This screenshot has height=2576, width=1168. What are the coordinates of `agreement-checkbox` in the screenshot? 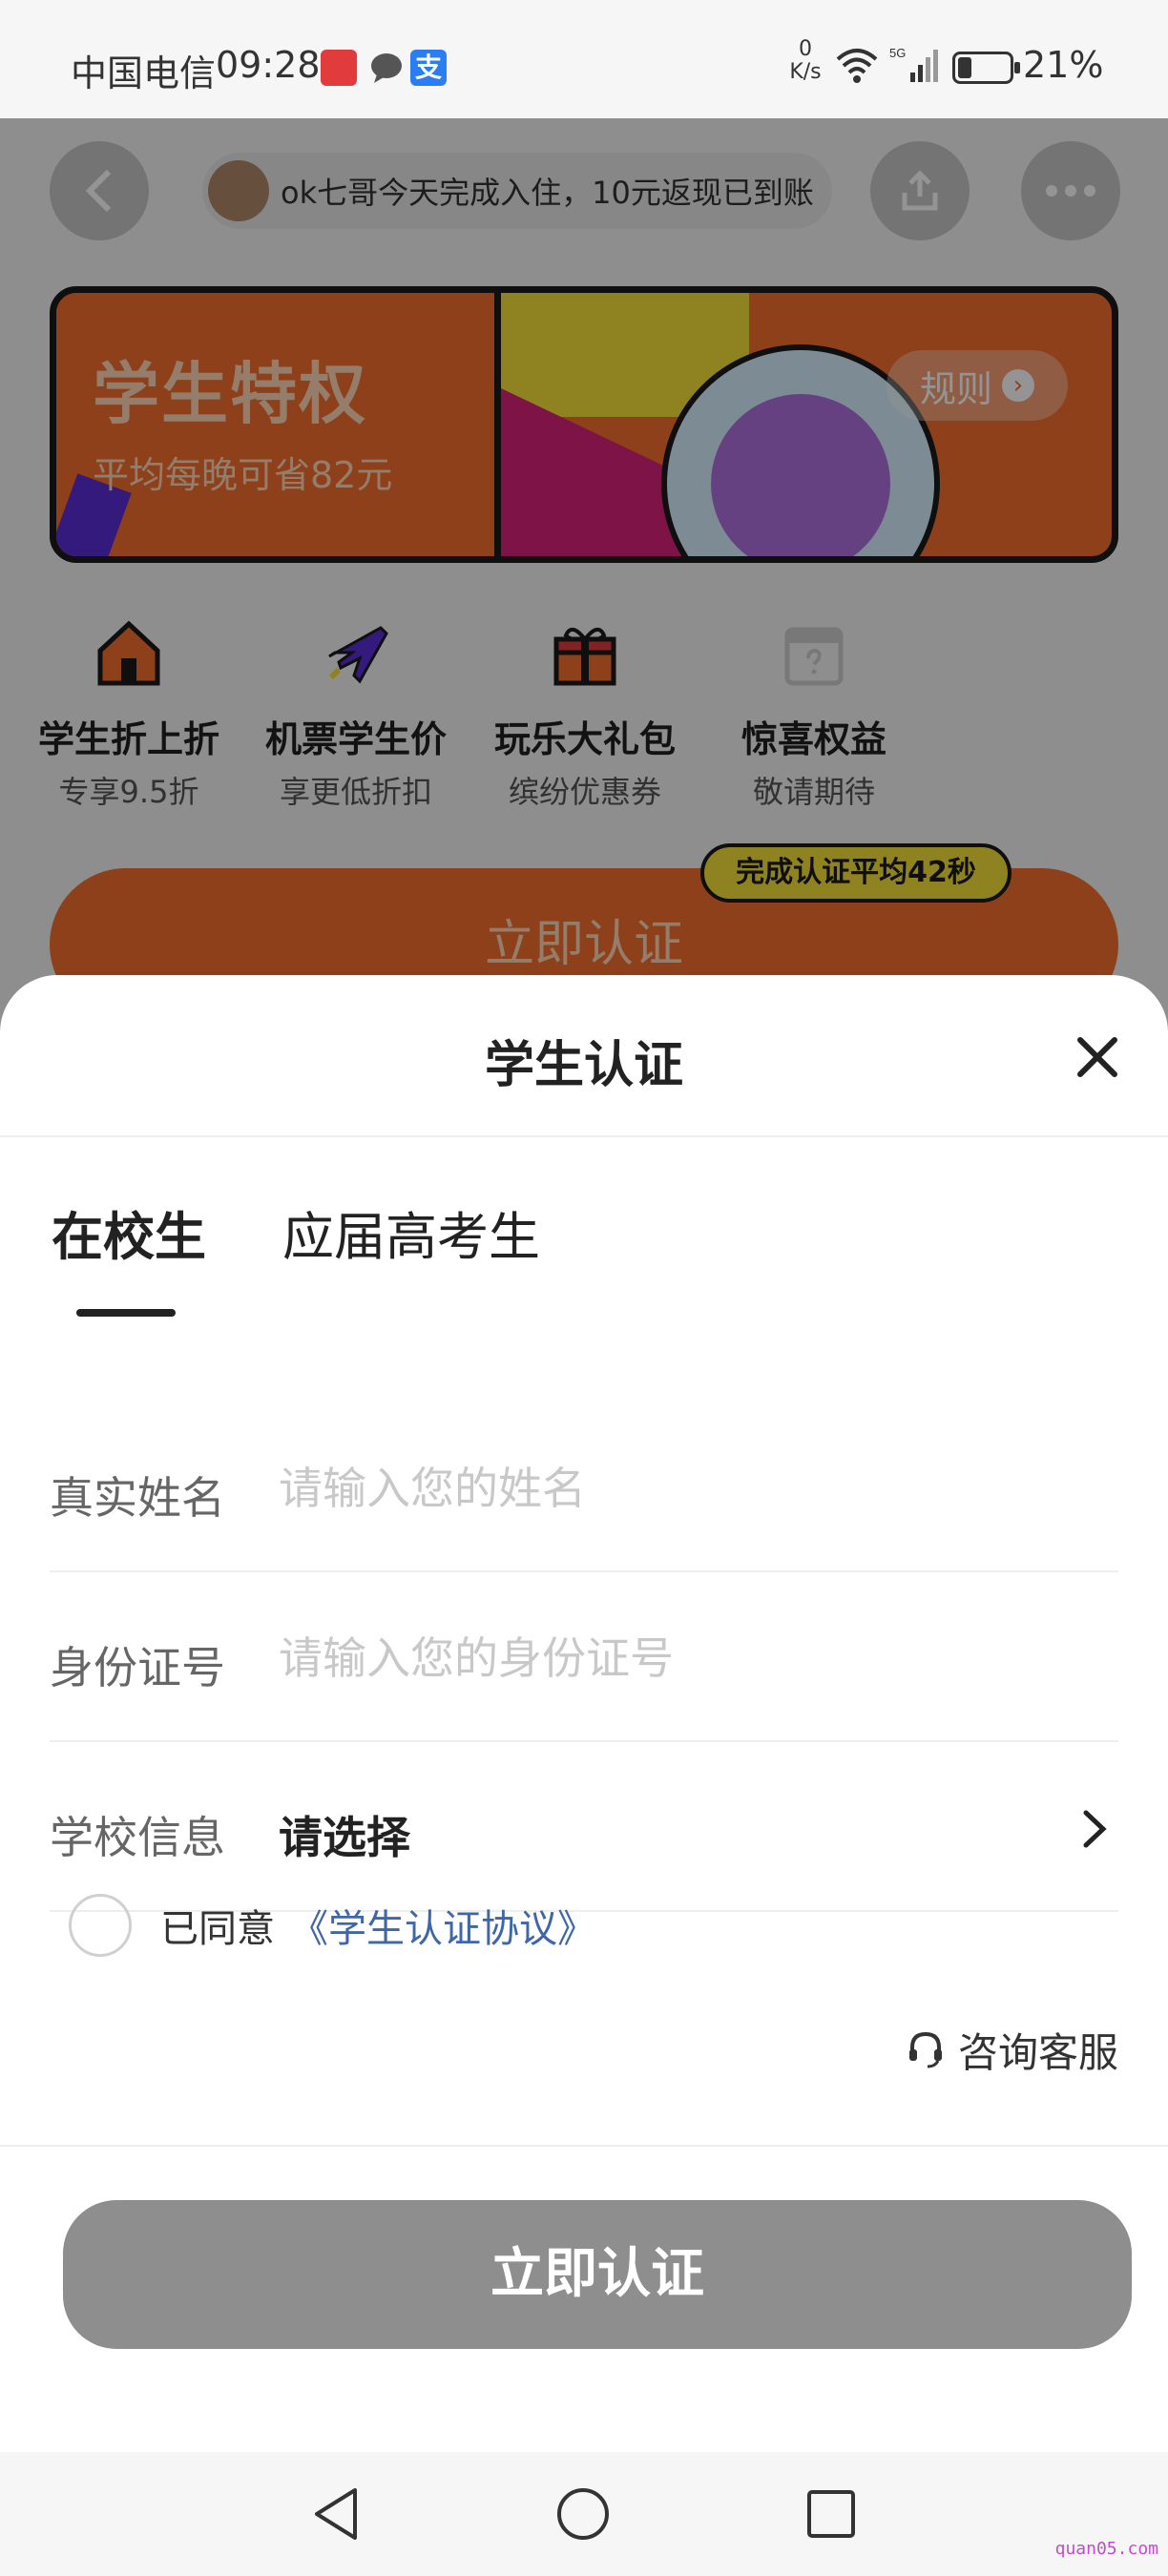 It's located at (100, 1925).